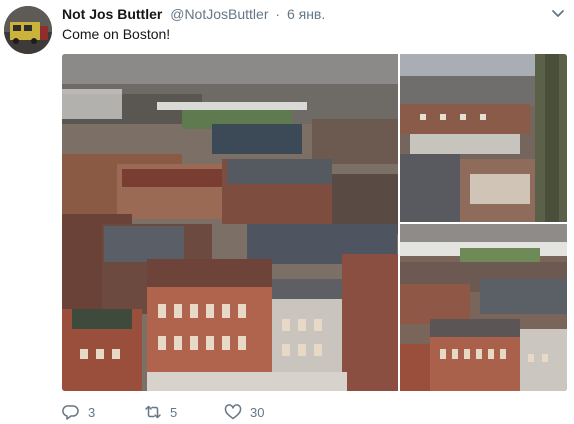 This screenshot has width=574, height=424. Describe the element at coordinates (233, 412) in the screenshot. I see `heart-icon` at that location.